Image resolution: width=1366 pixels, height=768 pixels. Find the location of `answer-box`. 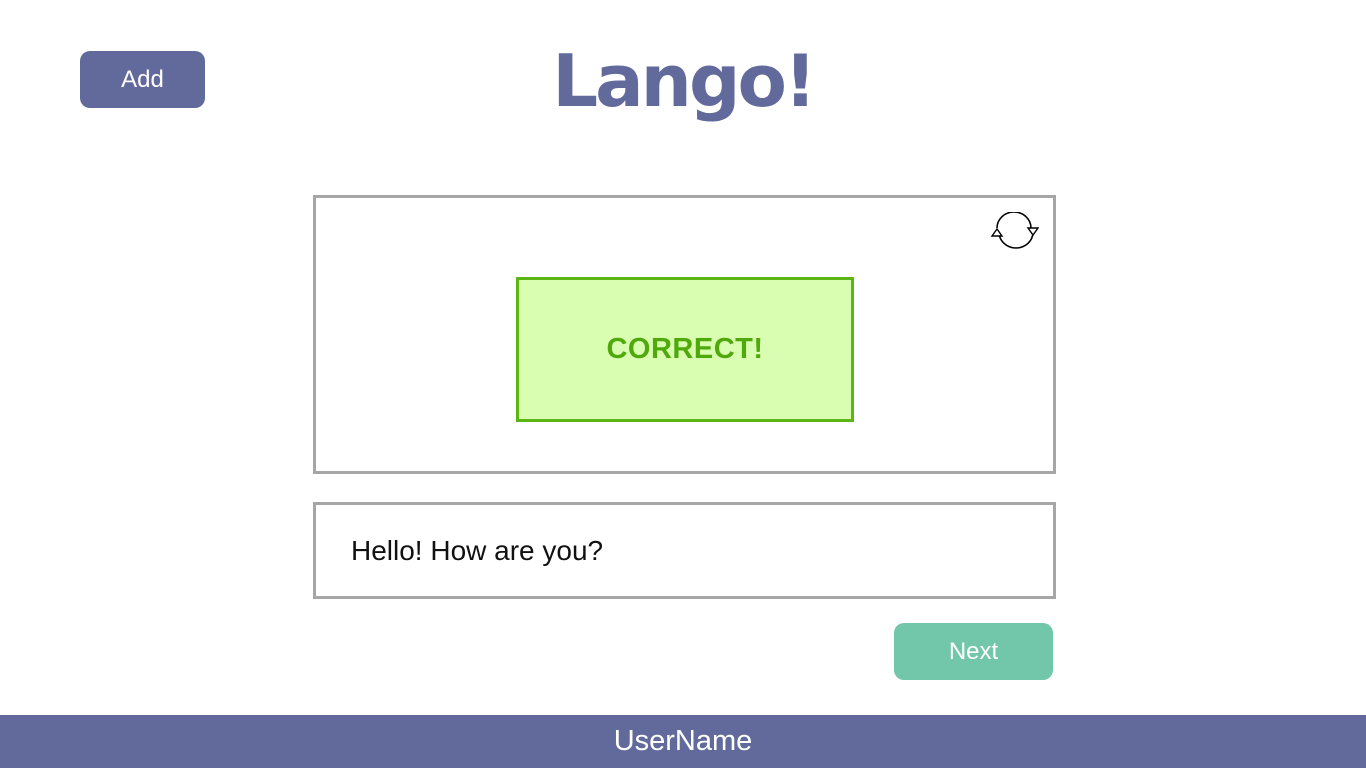

answer-box is located at coordinates (684, 550).